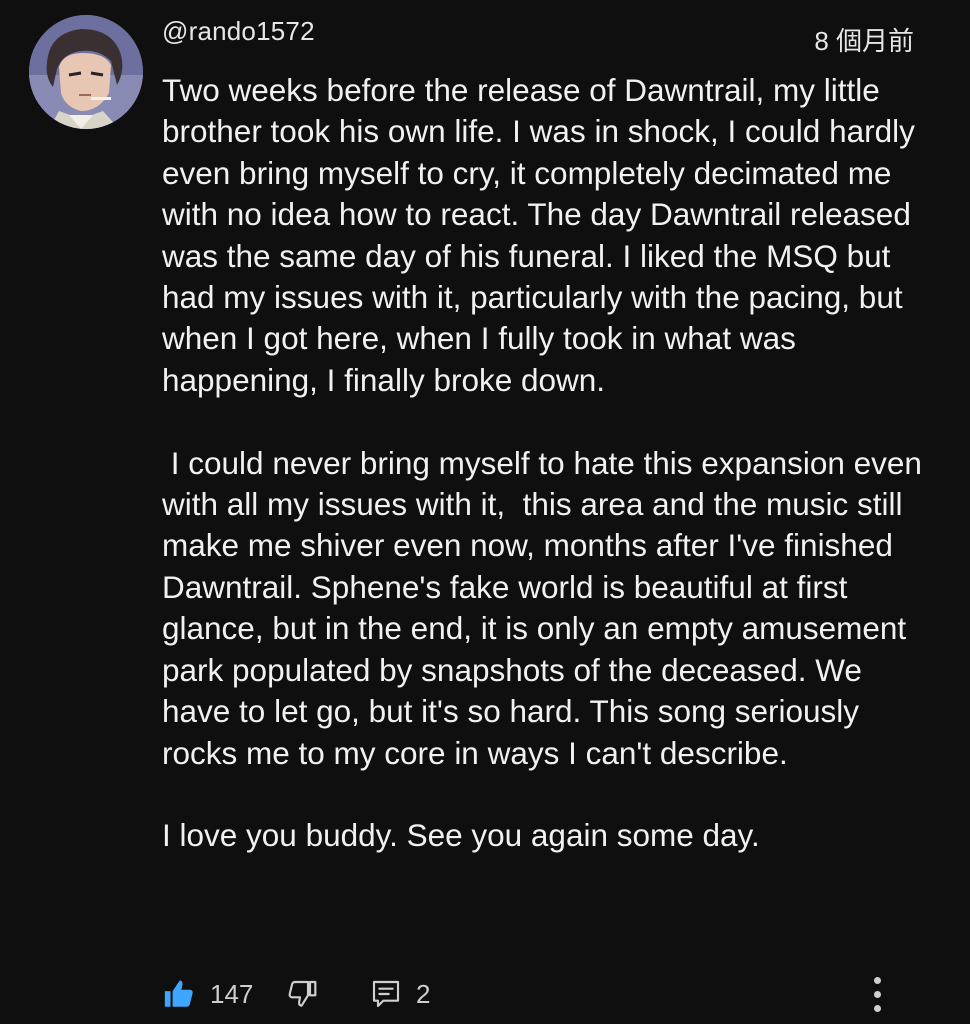 Image resolution: width=970 pixels, height=1024 pixels. I want to click on avatar, so click(86, 72).